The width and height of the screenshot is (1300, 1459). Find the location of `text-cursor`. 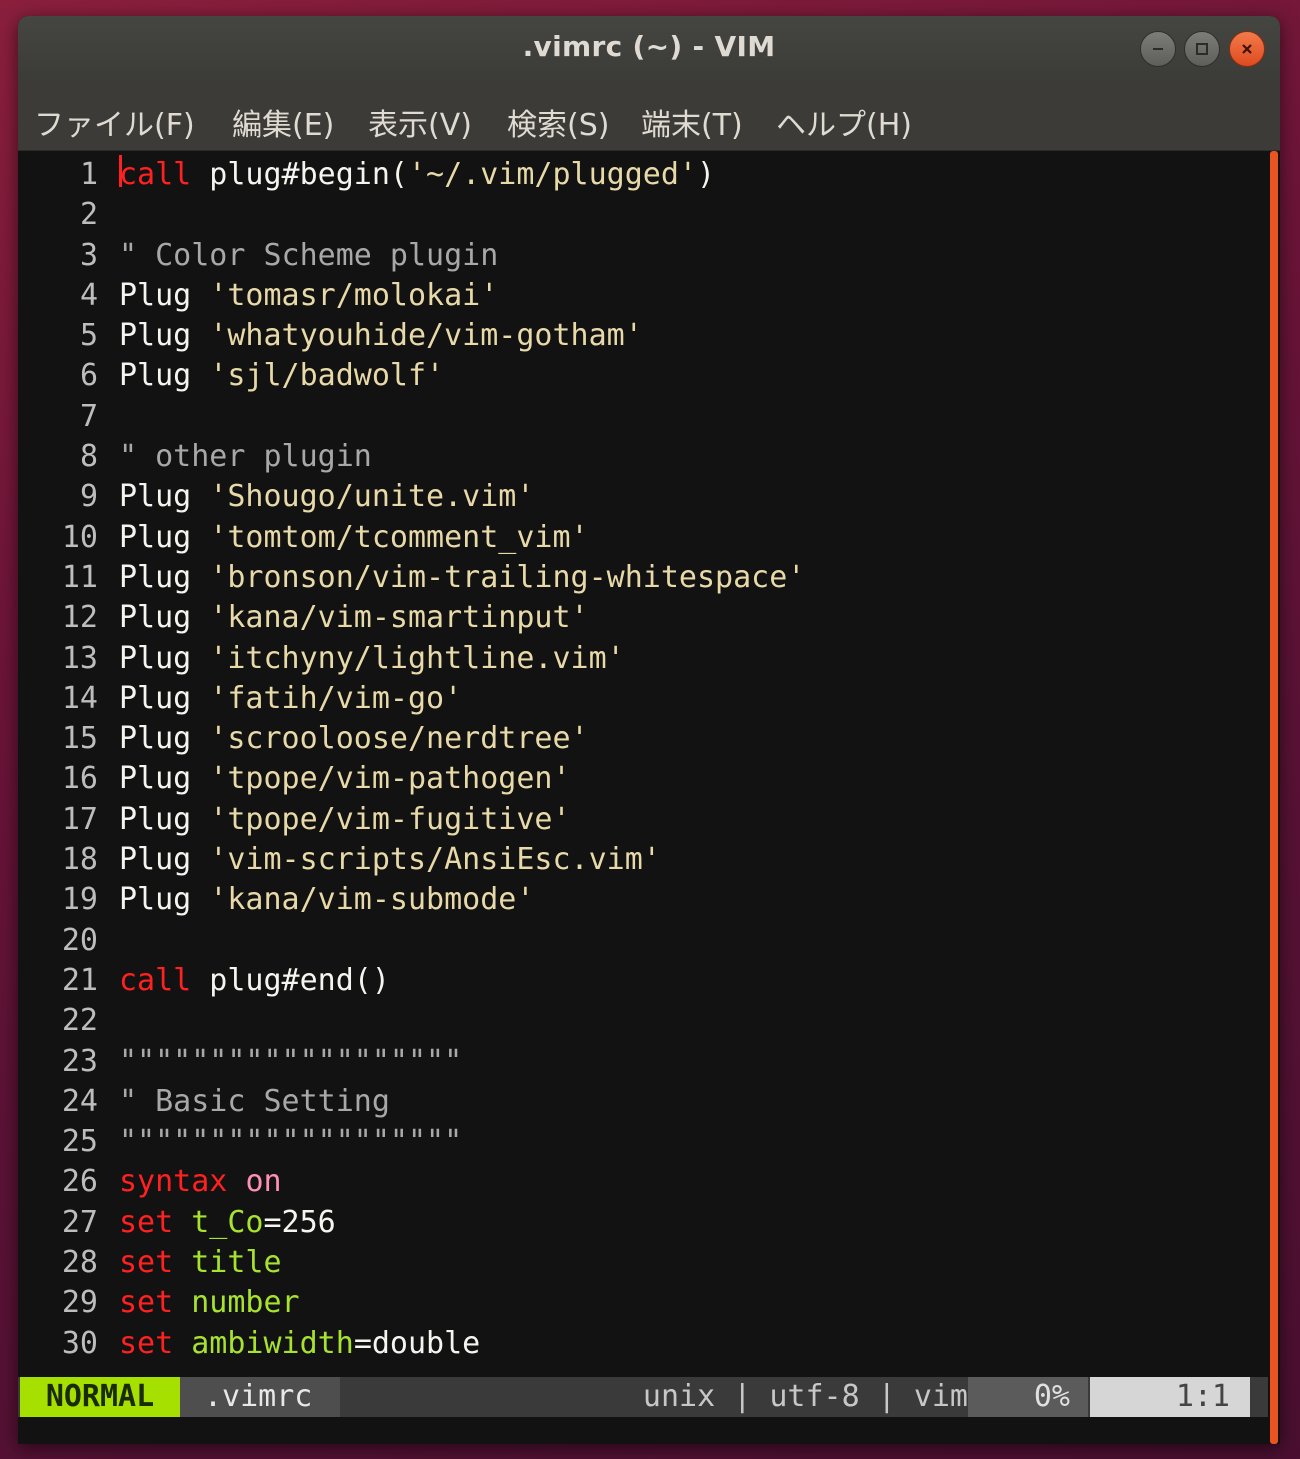

text-cursor is located at coordinates (120, 171).